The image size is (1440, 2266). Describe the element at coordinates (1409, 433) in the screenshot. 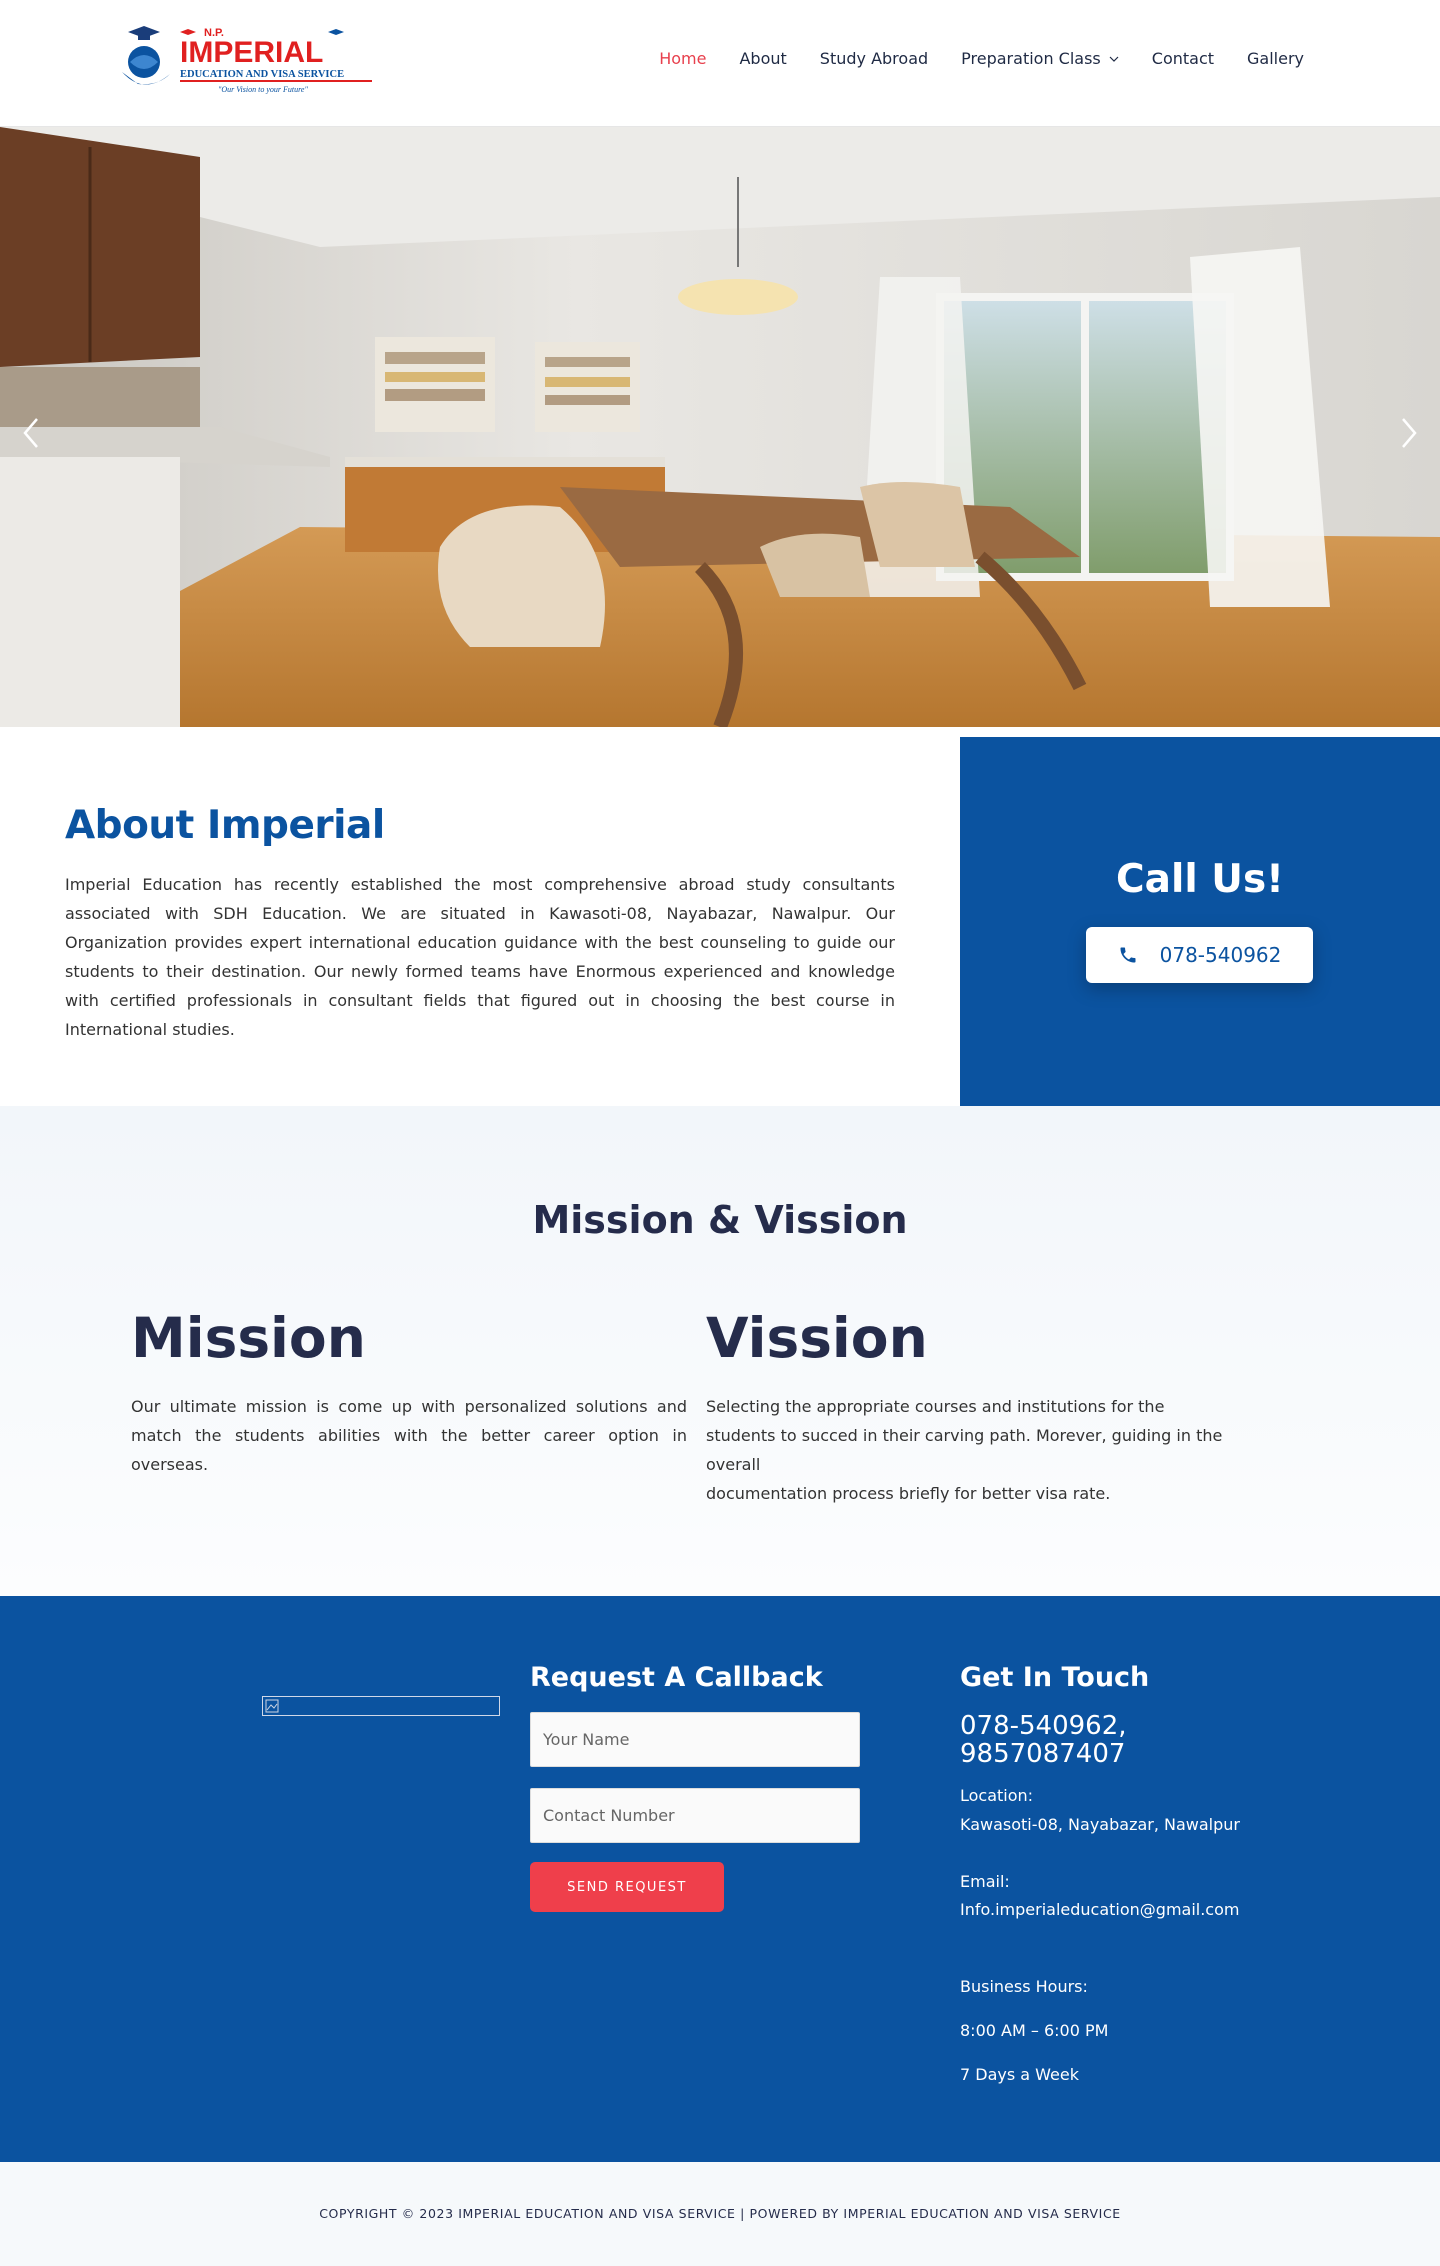

I see `chevron-right-icon` at that location.